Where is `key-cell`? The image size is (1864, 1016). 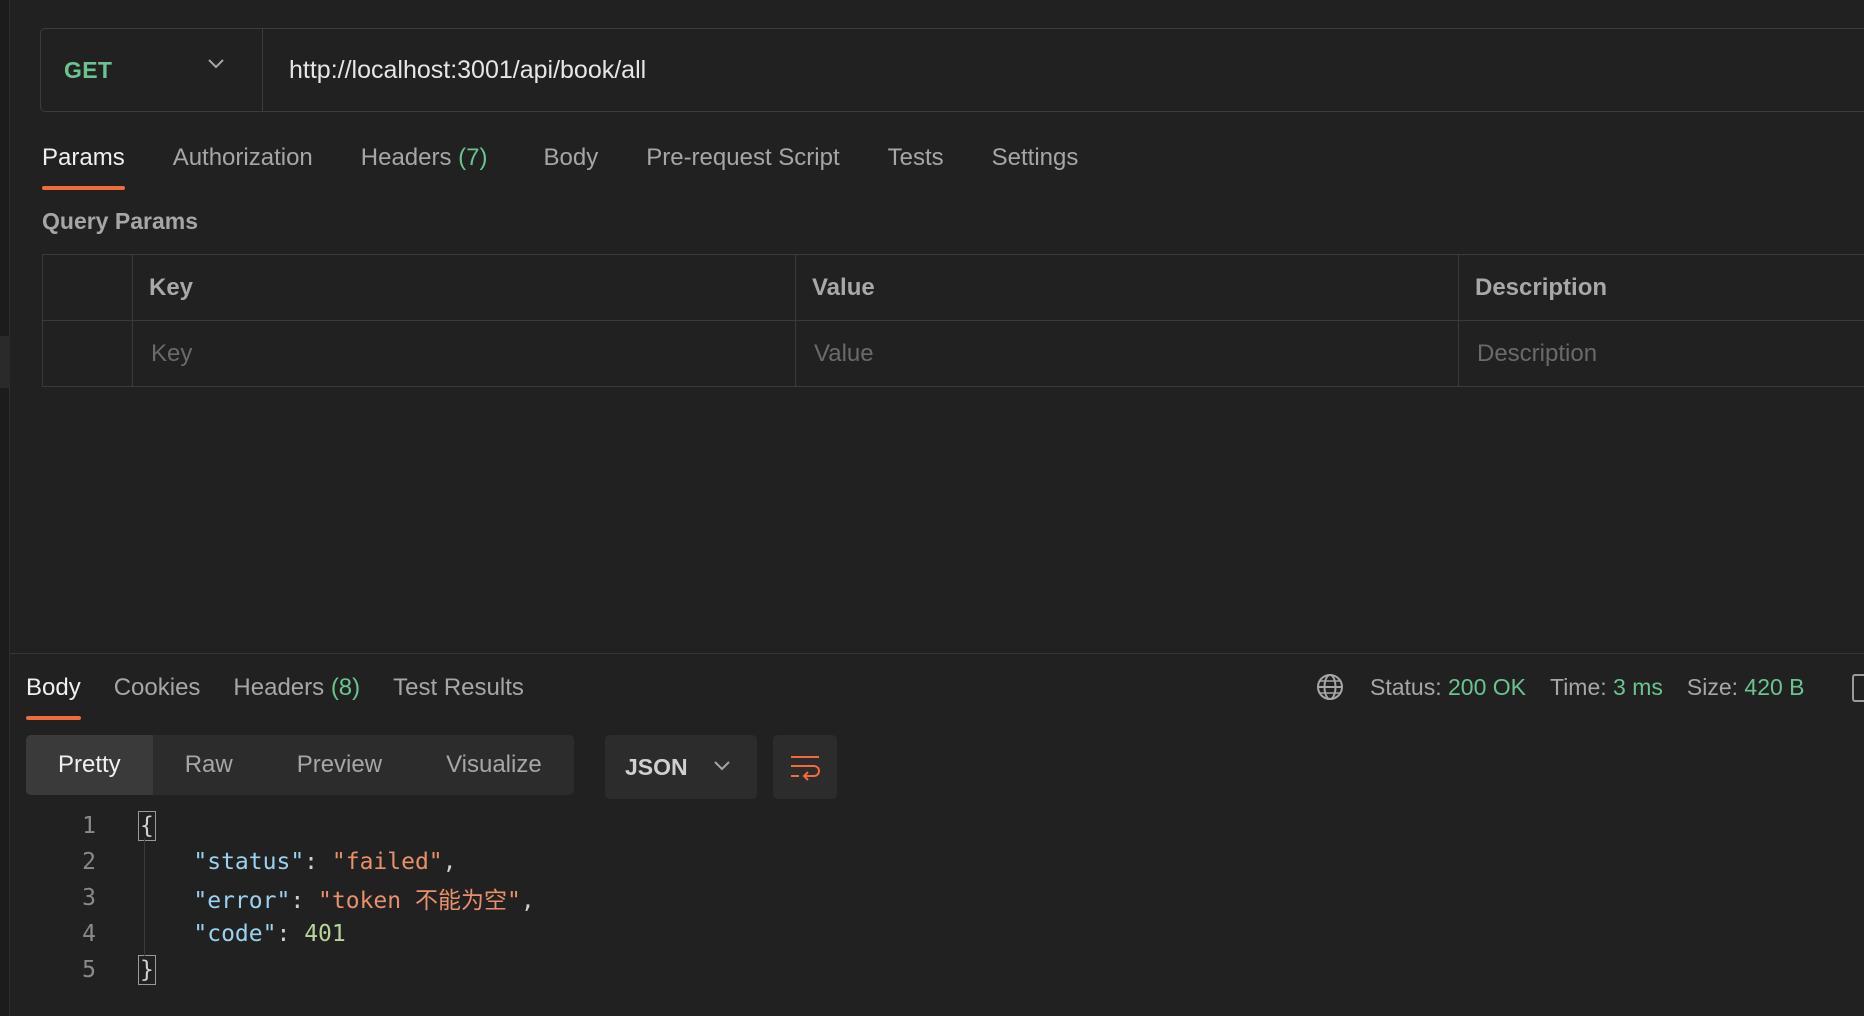 key-cell is located at coordinates (464, 353).